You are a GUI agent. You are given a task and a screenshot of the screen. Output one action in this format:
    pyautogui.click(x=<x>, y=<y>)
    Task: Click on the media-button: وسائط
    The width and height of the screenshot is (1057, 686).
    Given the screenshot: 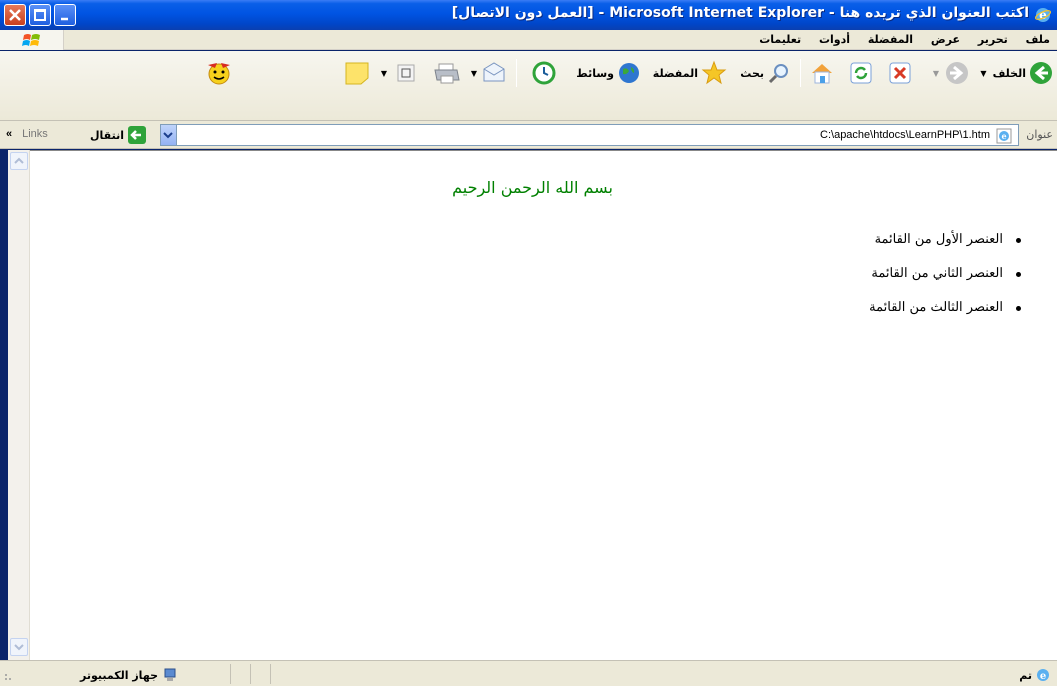 What is the action you would take?
    pyautogui.click(x=608, y=73)
    